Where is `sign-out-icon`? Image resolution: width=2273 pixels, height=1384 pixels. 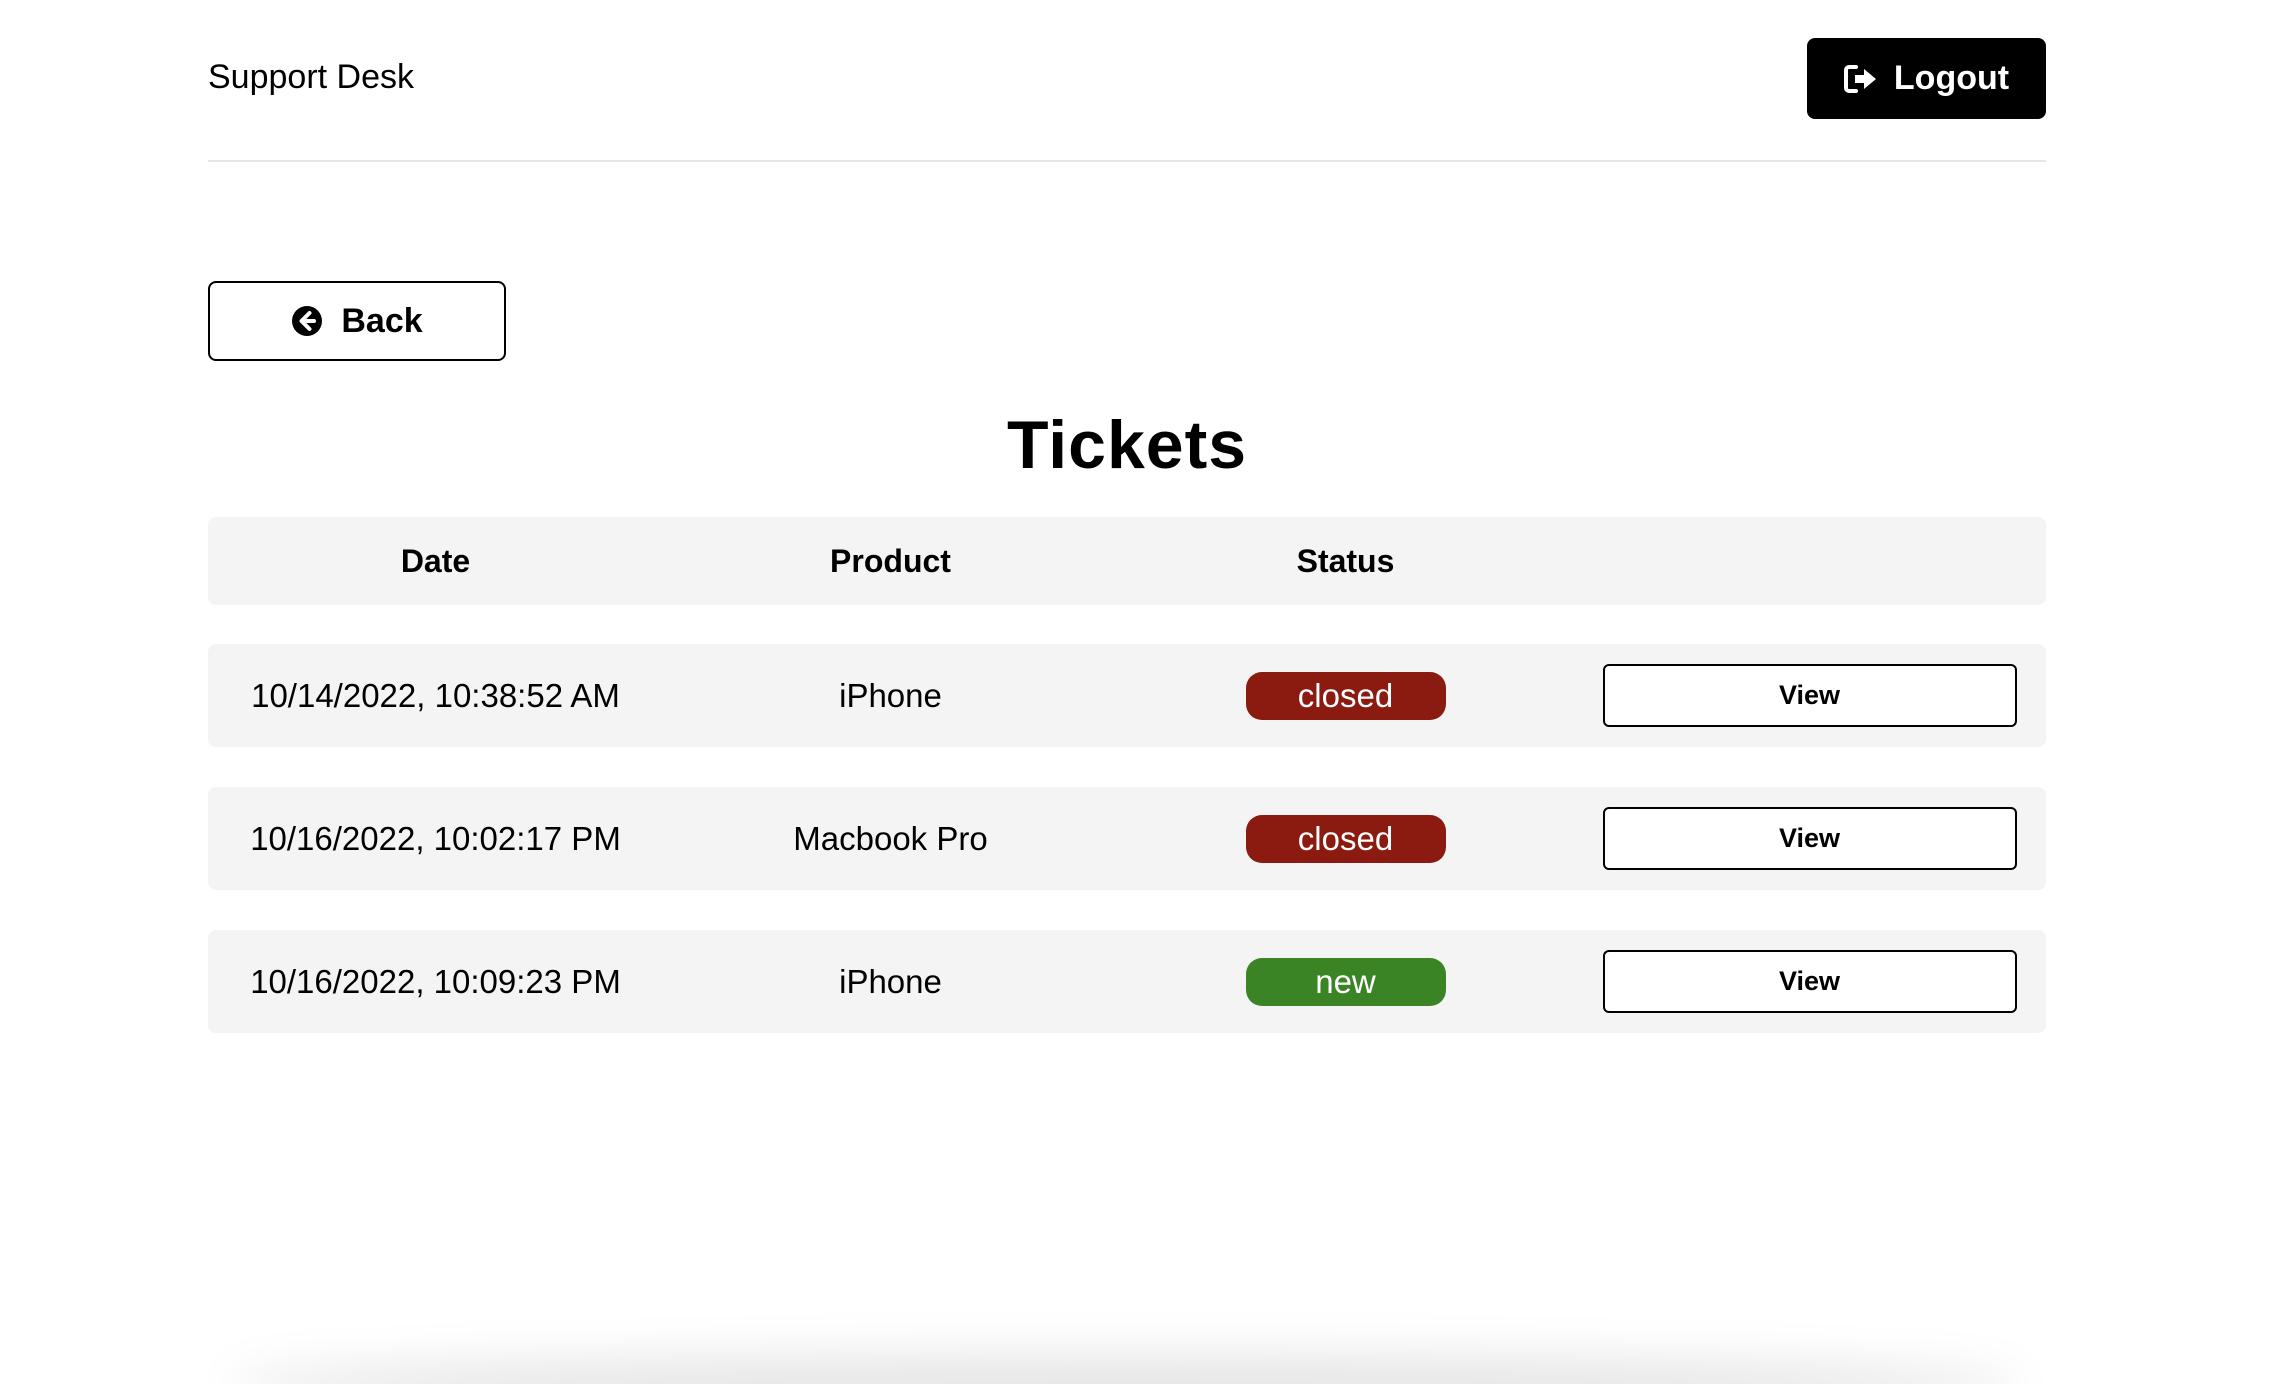 sign-out-icon is located at coordinates (1860, 79).